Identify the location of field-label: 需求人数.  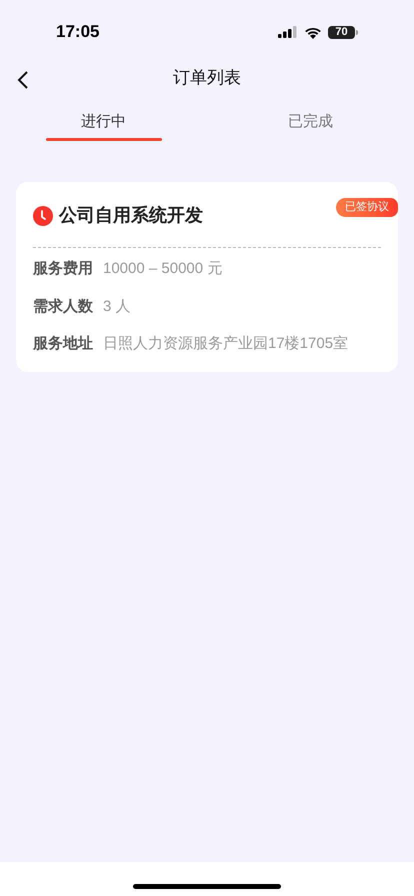
(63, 306).